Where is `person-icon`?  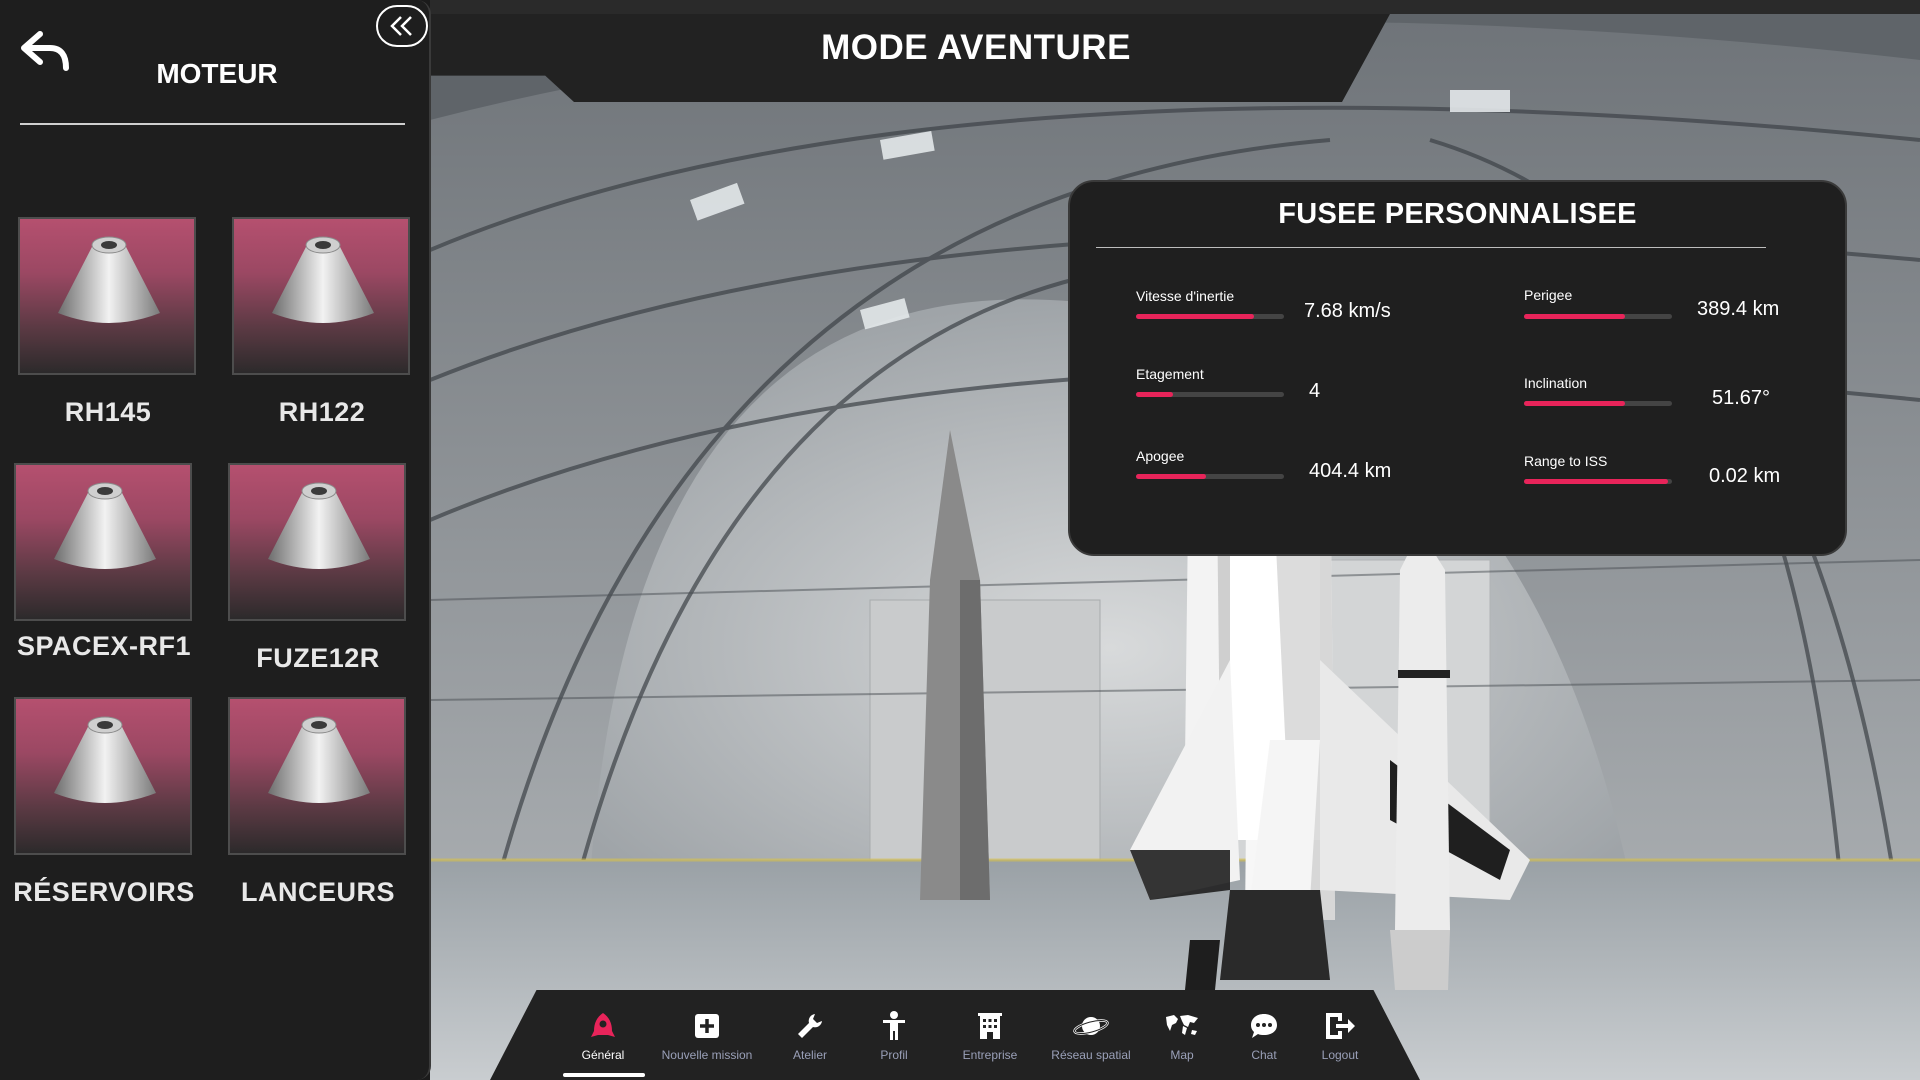
person-icon is located at coordinates (894, 1025).